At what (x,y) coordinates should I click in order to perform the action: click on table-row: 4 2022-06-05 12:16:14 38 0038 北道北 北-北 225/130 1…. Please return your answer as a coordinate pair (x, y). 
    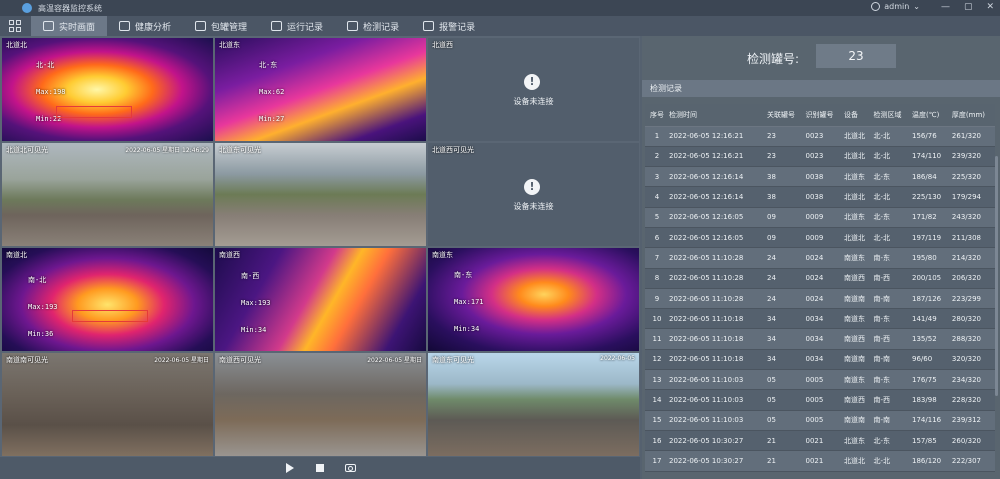
    Looking at the image, I should click on (820, 197).